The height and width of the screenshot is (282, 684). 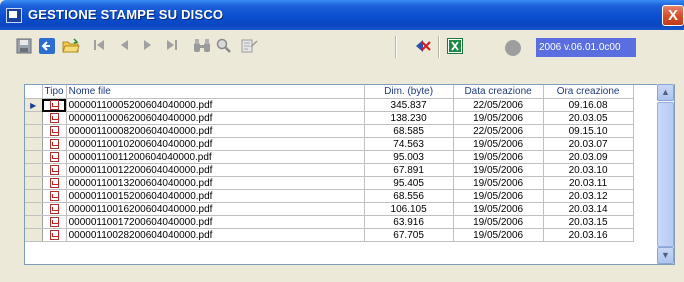 What do you see at coordinates (215, 235) in the screenshot?
I see `cell-name: 00000110028200604040000.pdf` at bounding box center [215, 235].